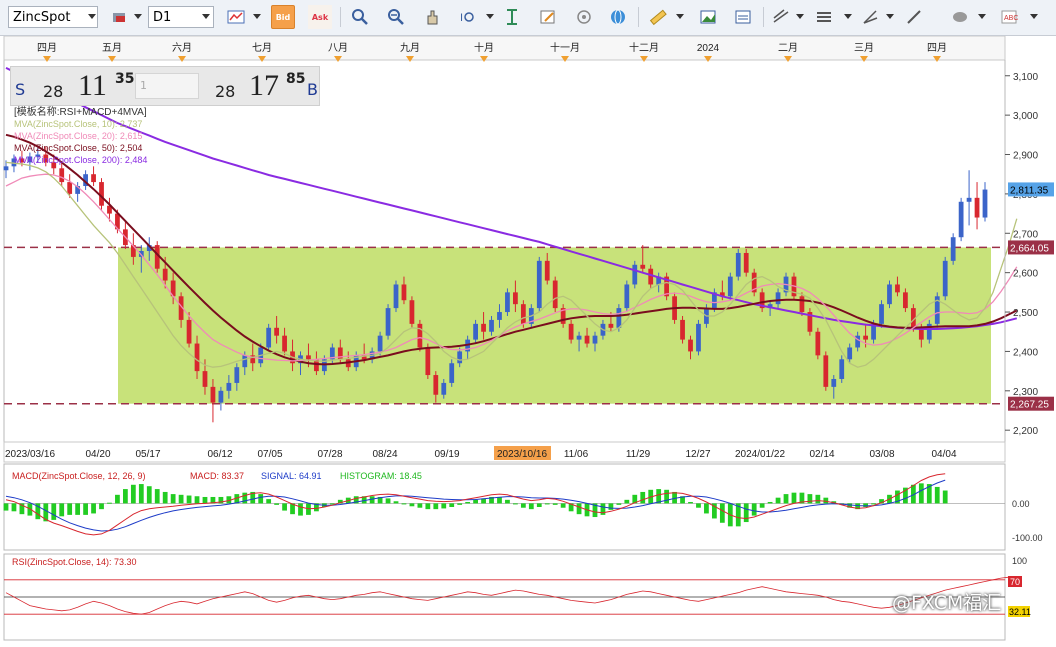  Describe the element at coordinates (947, 603) in the screenshot. I see `watermark: @FXCM福汇` at that location.